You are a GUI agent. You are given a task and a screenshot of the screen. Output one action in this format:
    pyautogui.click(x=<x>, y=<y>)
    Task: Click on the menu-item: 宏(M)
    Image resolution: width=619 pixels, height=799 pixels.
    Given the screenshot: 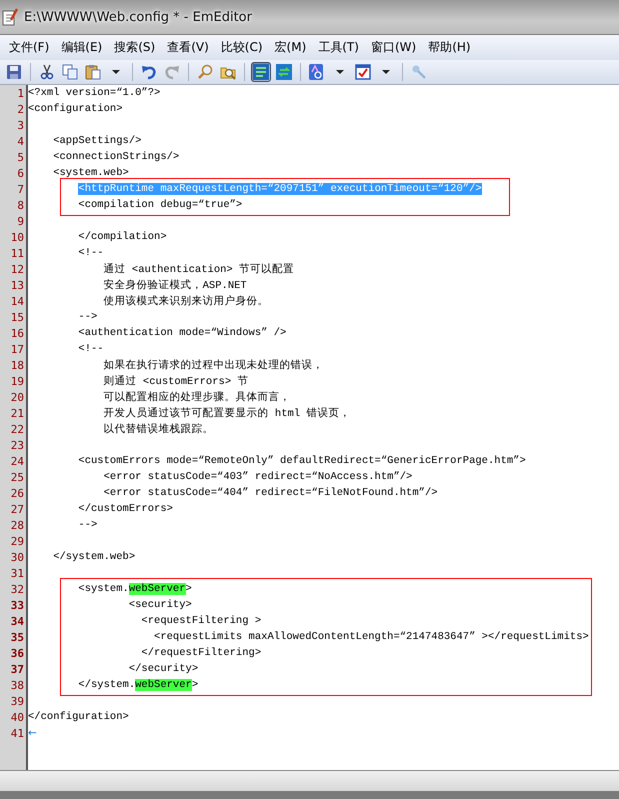 What is the action you would take?
    pyautogui.click(x=290, y=47)
    